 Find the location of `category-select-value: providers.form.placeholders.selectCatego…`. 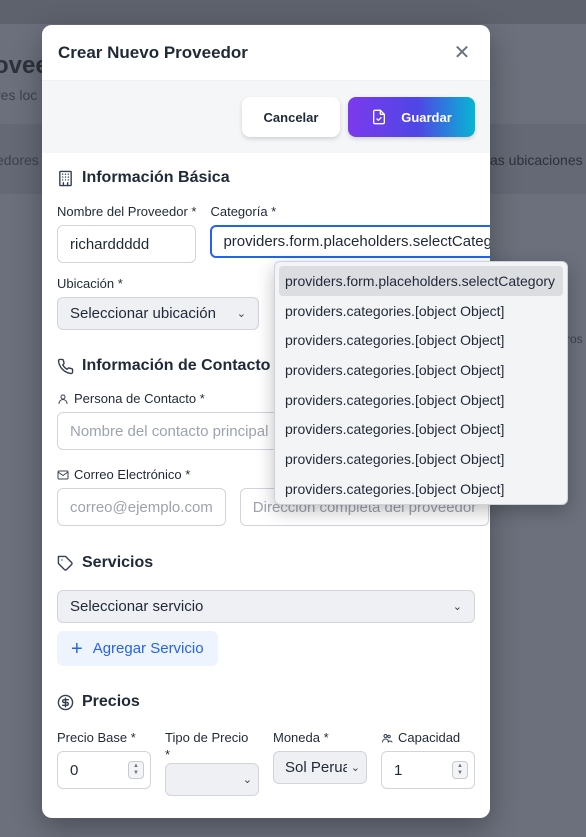

category-select-value: providers.form.placeholders.selectCatego… is located at coordinates (356, 241).